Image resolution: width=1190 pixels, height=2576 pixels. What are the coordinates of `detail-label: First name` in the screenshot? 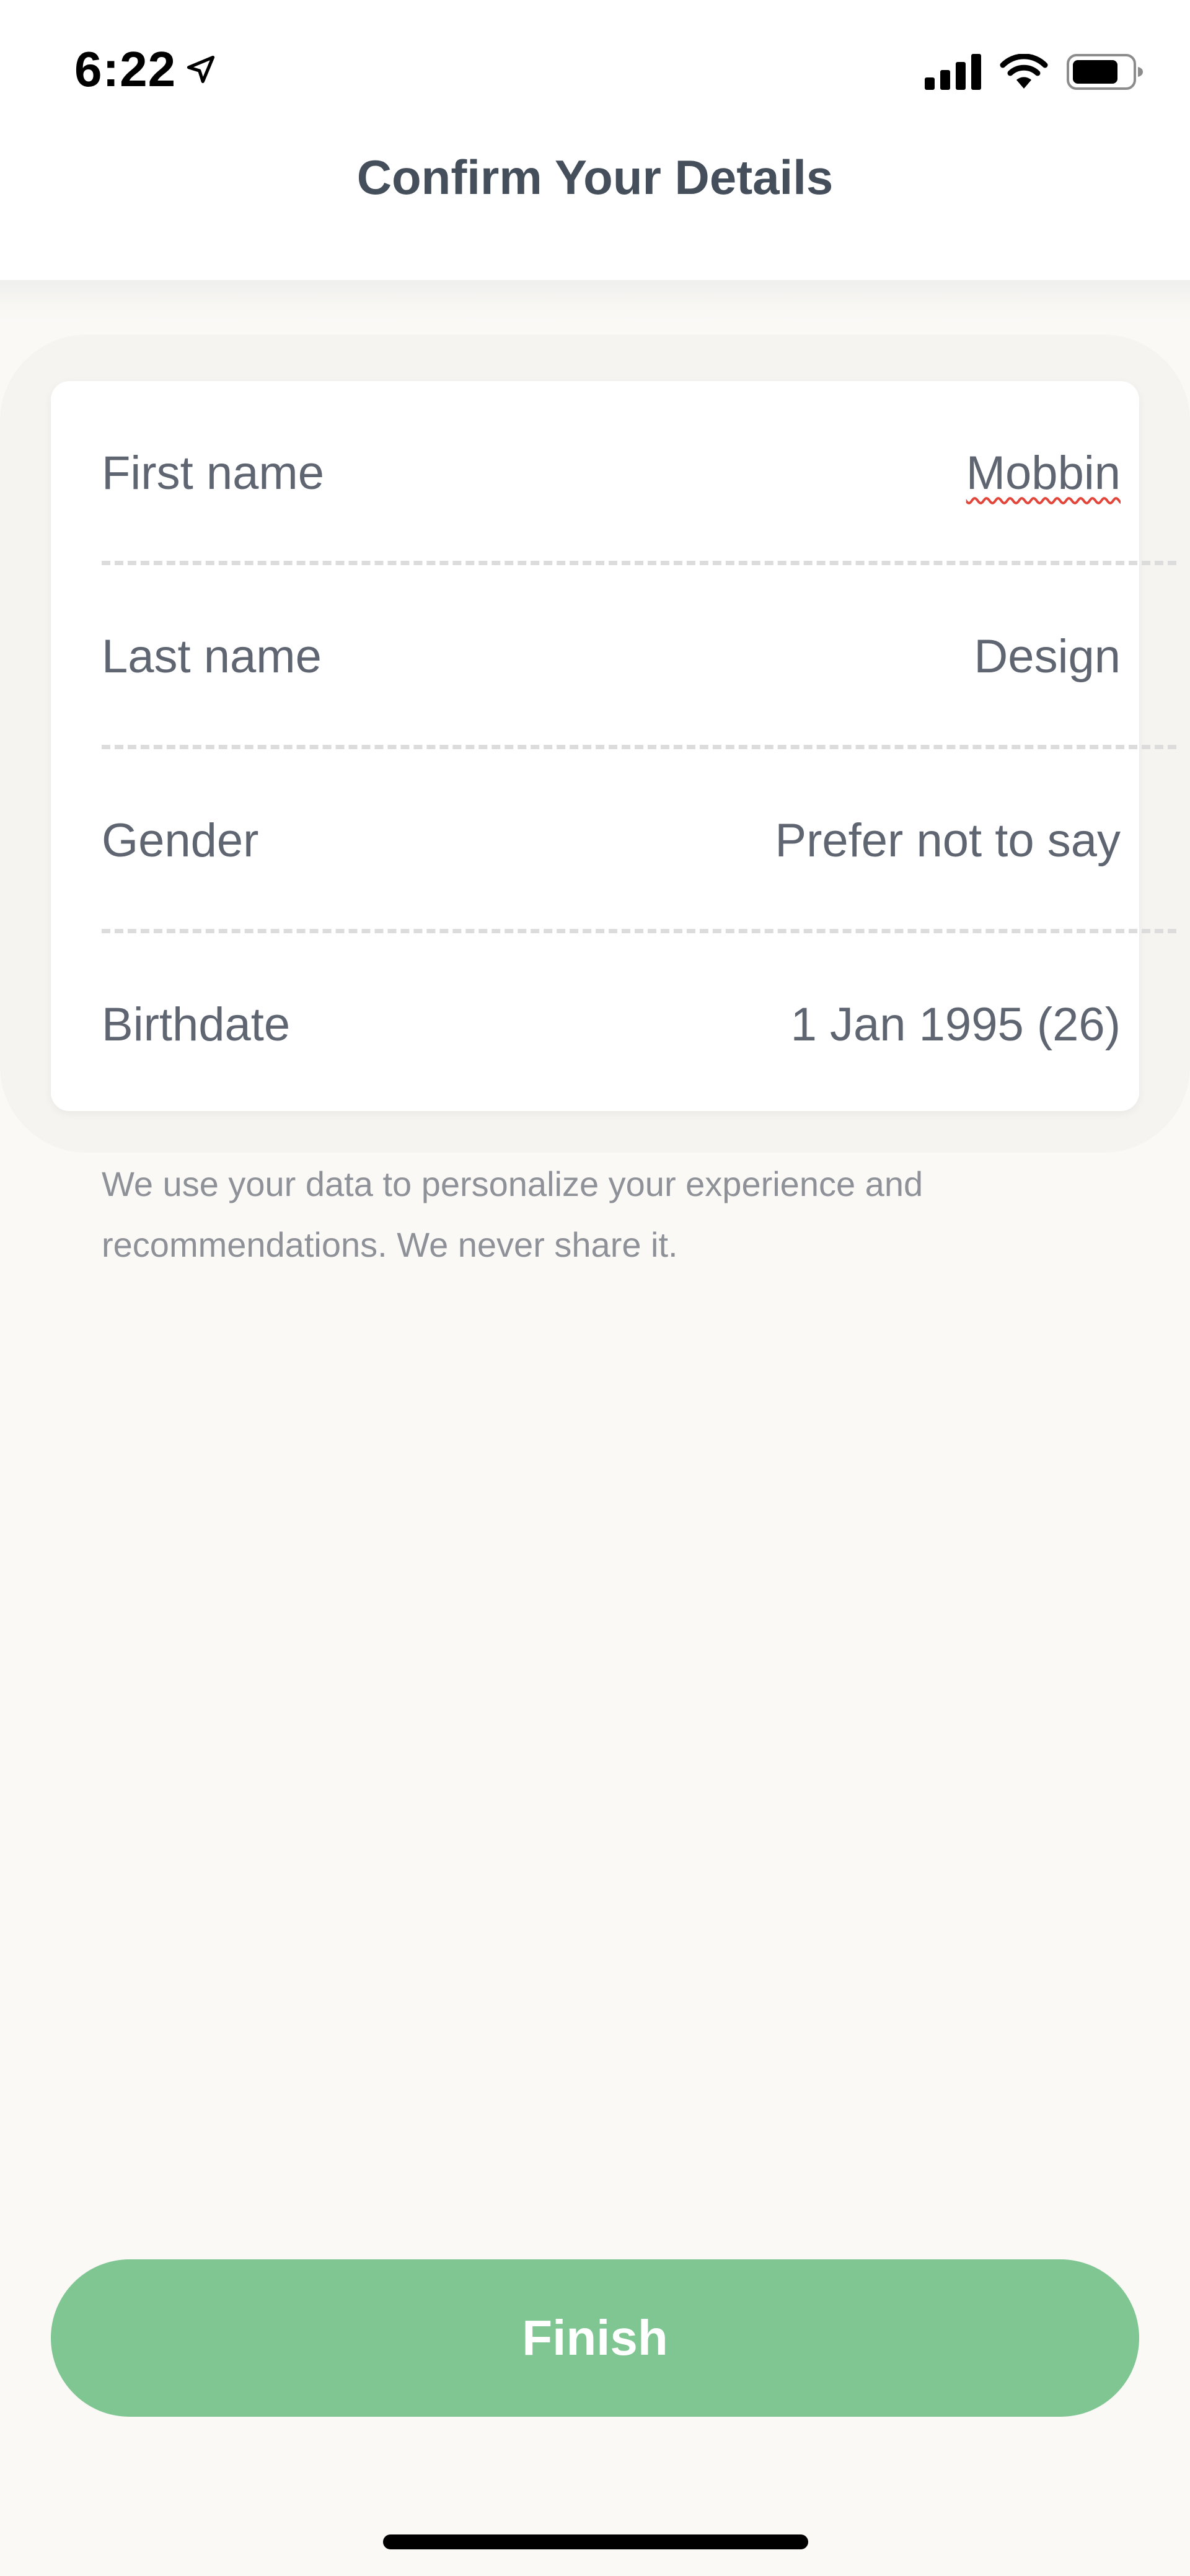 It's located at (213, 472).